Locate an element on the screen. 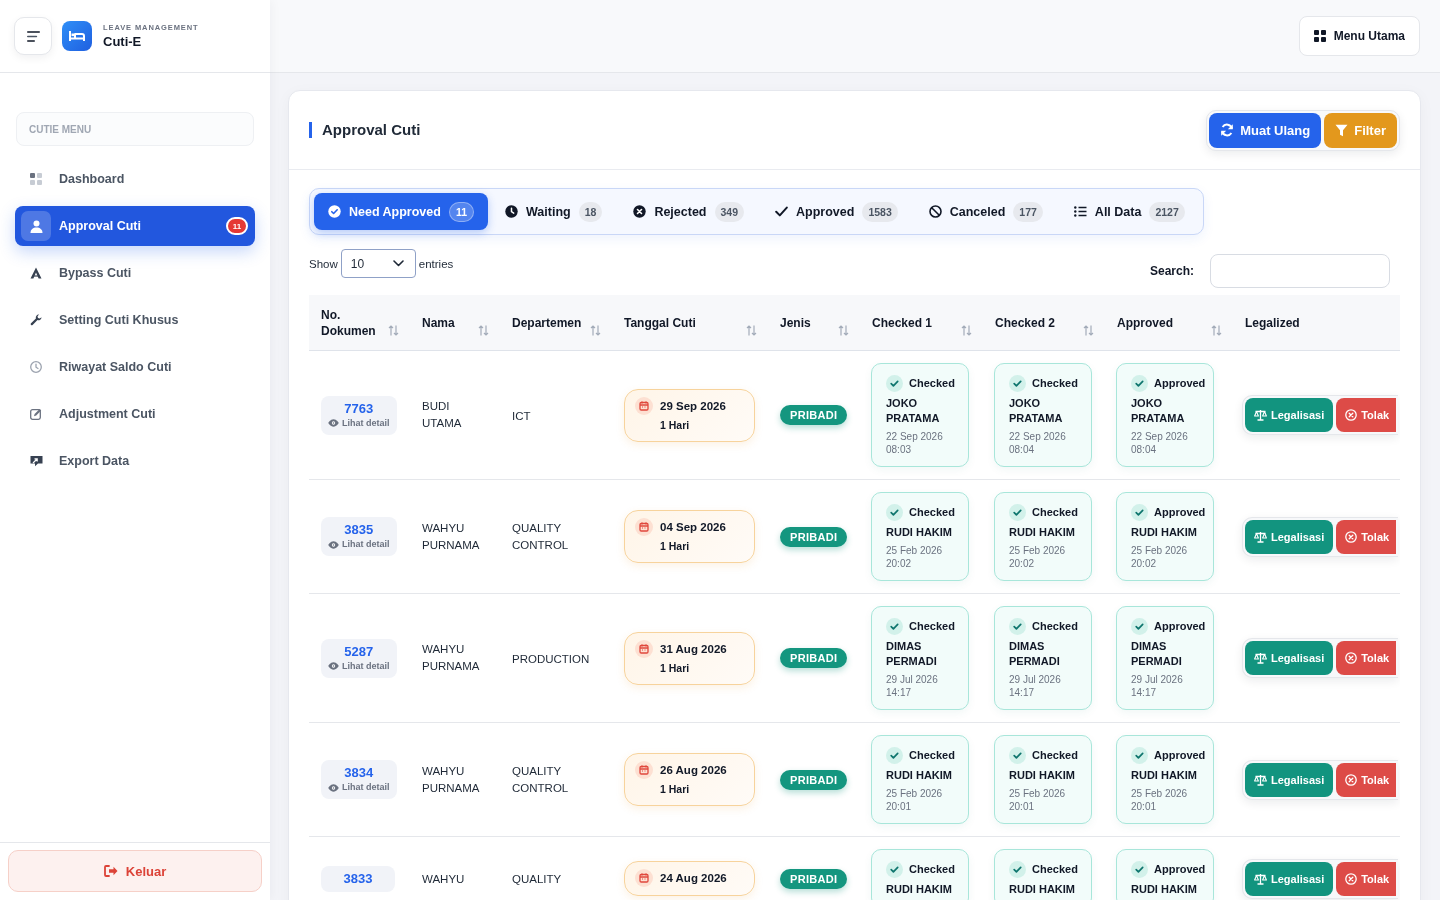 The width and height of the screenshot is (1440, 900). tab: Need Approved 11 is located at coordinates (401, 211).